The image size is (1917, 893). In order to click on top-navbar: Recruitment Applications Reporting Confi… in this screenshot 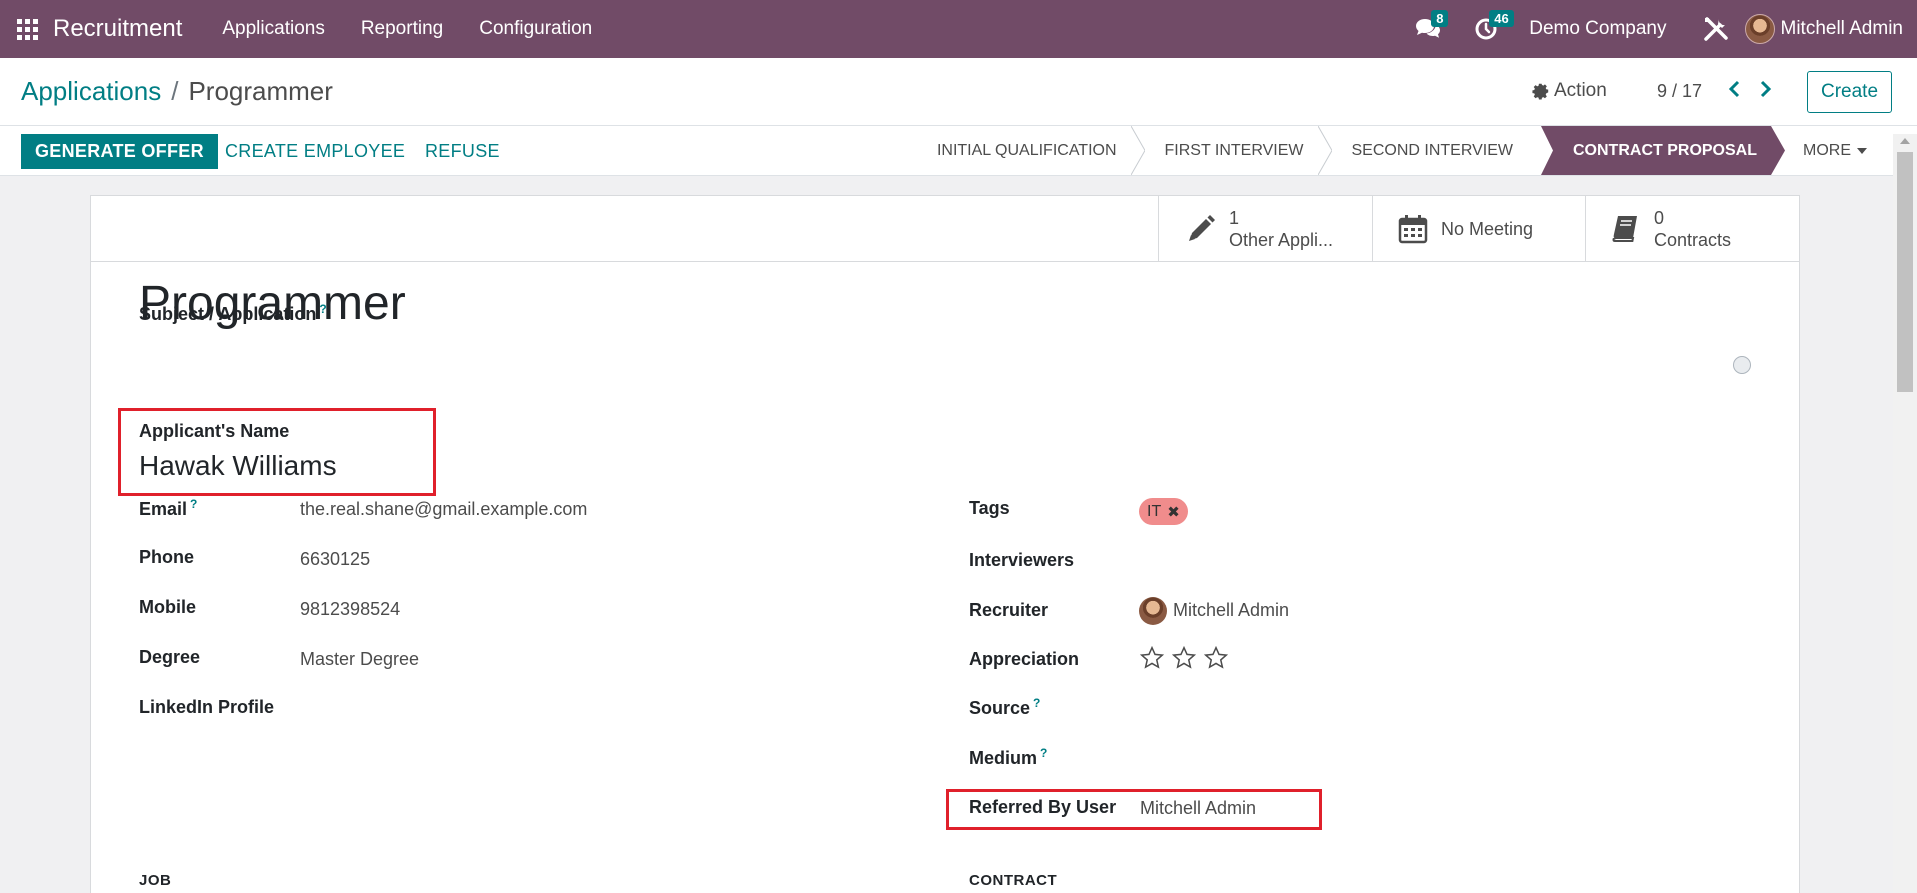, I will do `click(958, 29)`.